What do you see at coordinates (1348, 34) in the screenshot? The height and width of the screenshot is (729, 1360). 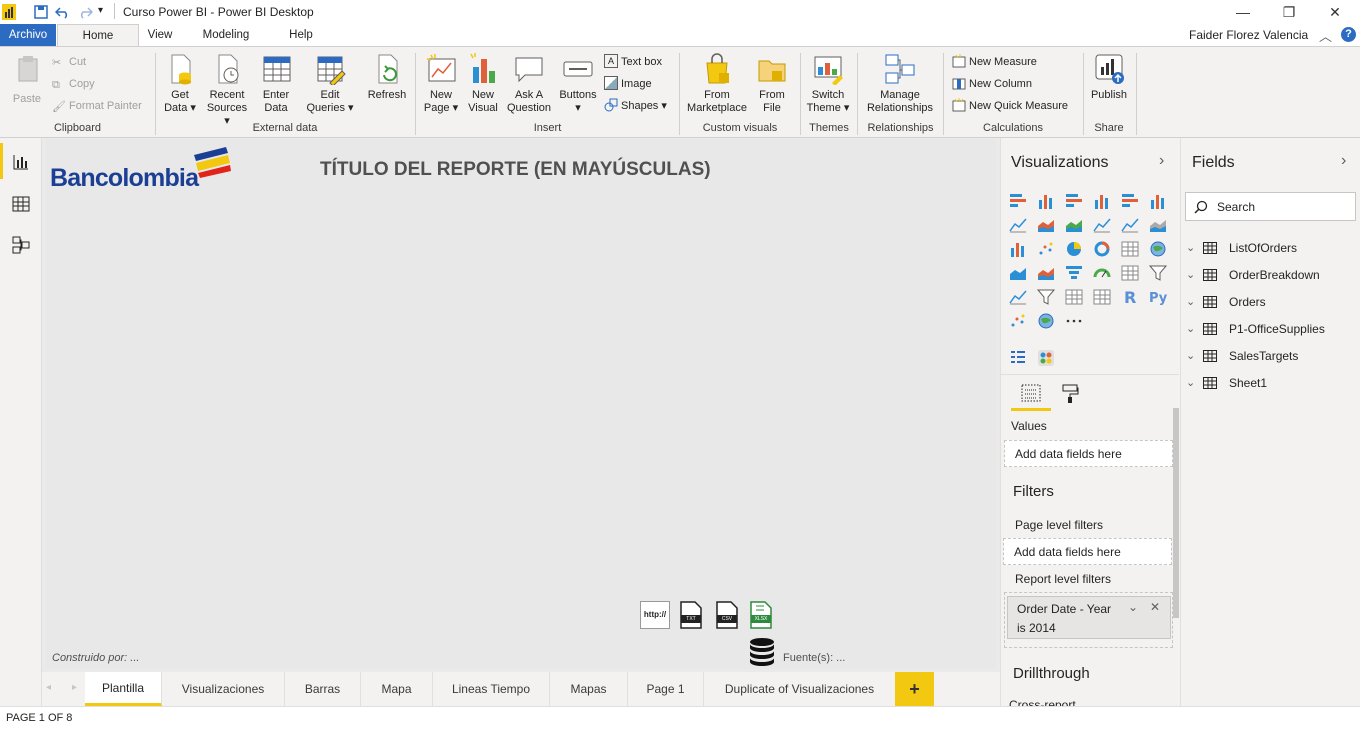 I see `help-icon: ?` at bounding box center [1348, 34].